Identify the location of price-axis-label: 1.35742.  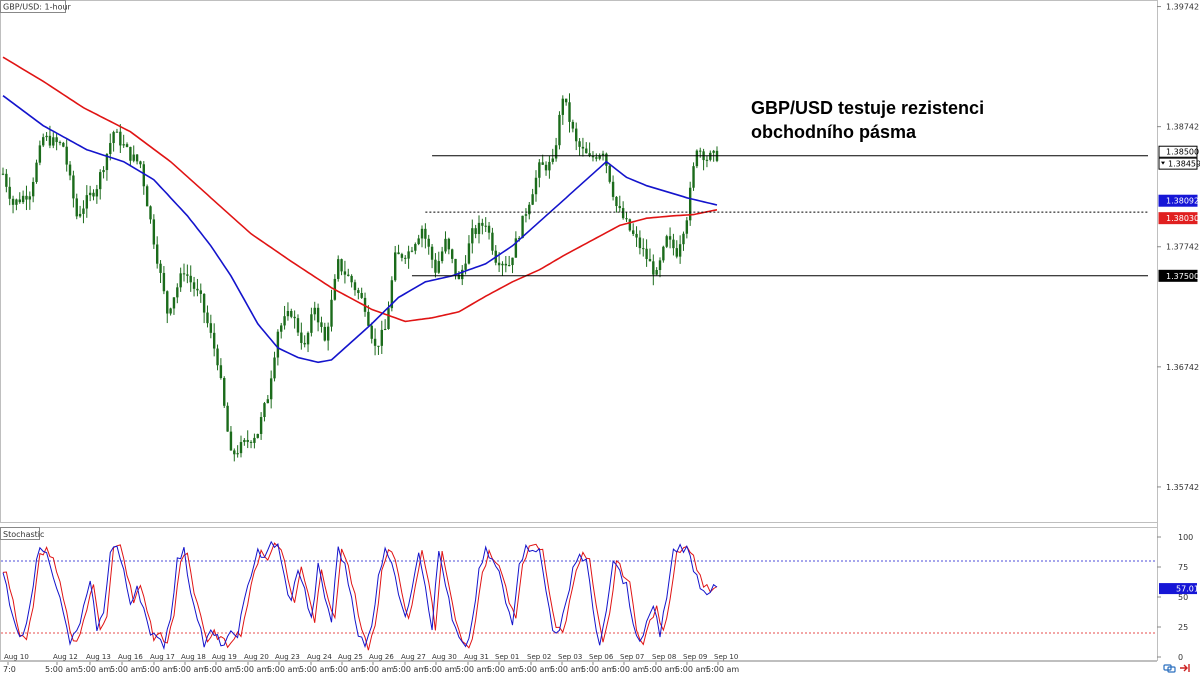
(1182, 487).